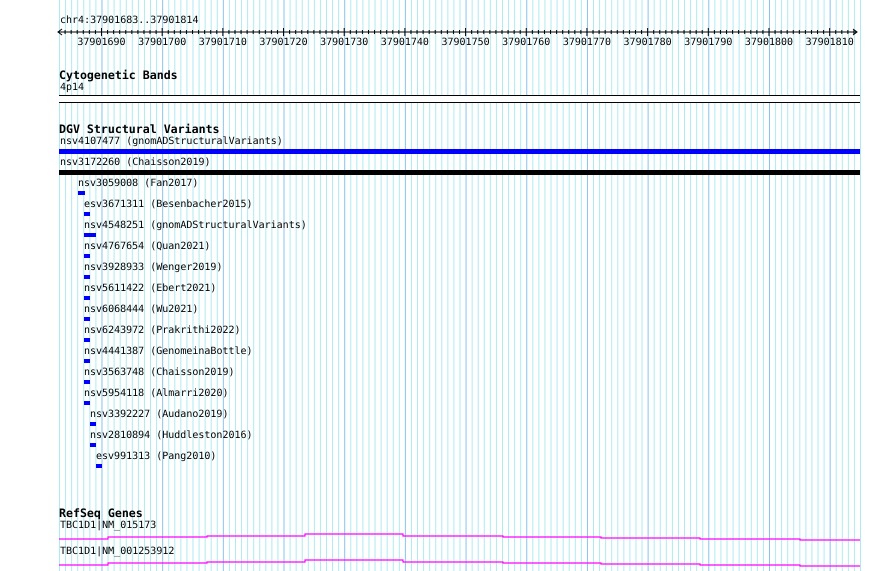 This screenshot has width=890, height=571. Describe the element at coordinates (171, 142) in the screenshot. I see `variant-label: nsv4107477 (gnomADStructuralVariants)` at that location.